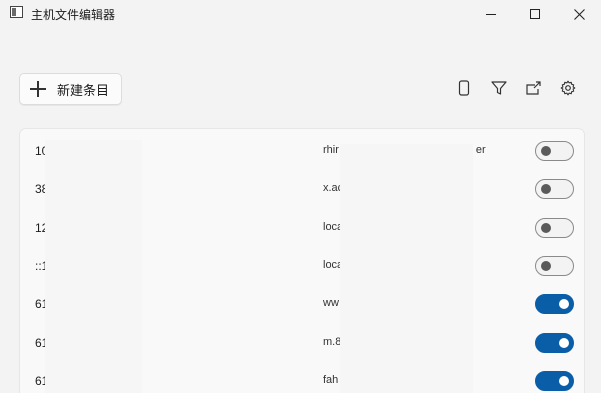 This screenshot has height=393, width=601. I want to click on settings-icon, so click(568, 88).